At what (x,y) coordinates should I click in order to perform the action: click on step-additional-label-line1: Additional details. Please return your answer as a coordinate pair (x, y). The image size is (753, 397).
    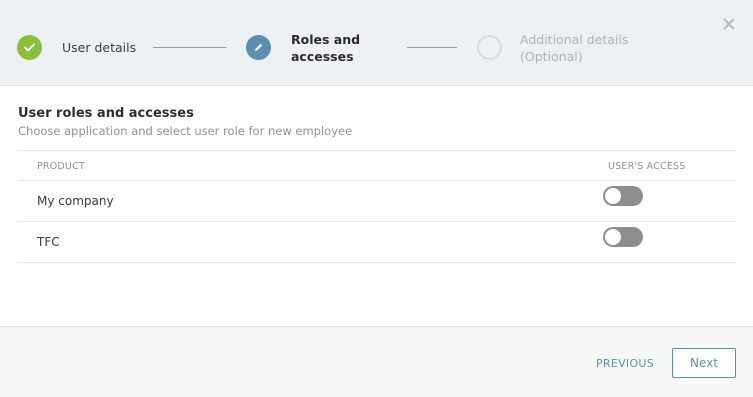
    Looking at the image, I should click on (574, 39).